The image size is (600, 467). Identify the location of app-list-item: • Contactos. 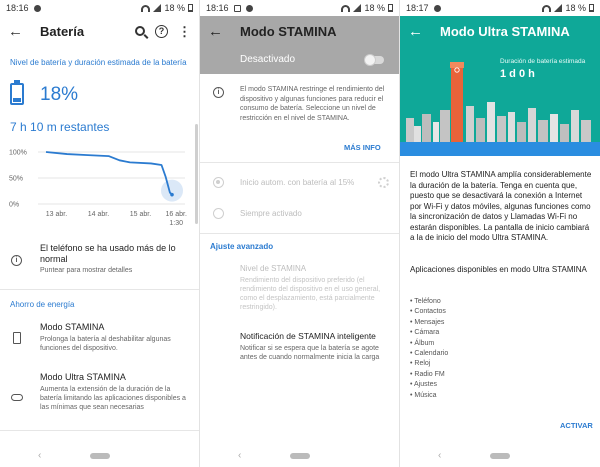
(428, 312).